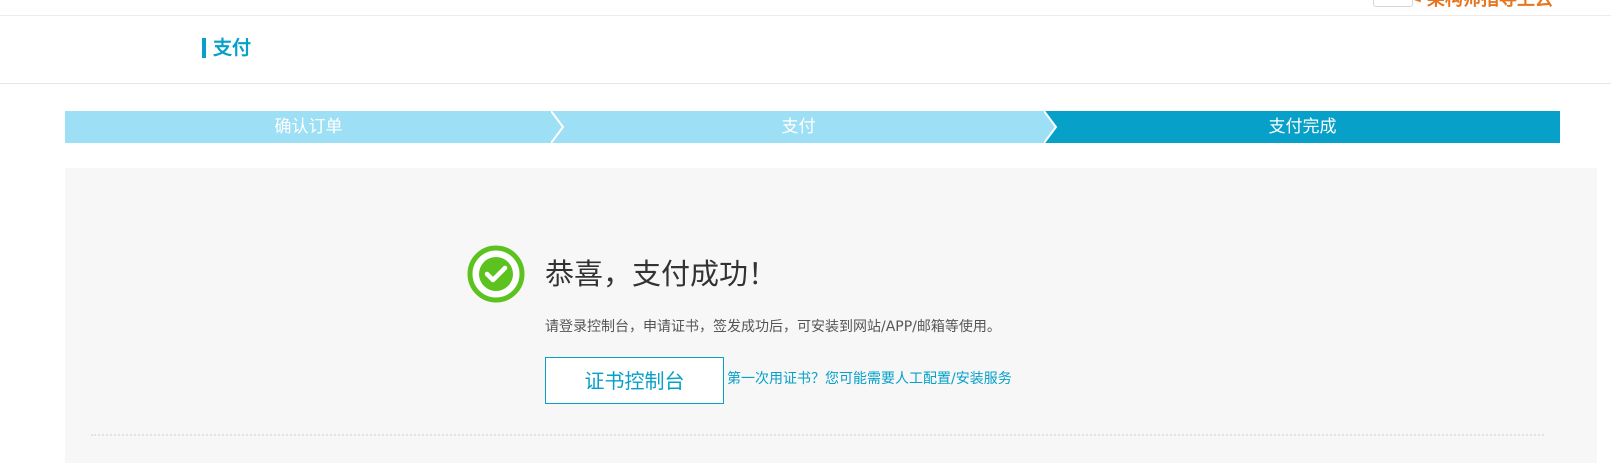 The height and width of the screenshot is (463, 1611). What do you see at coordinates (805, 50) in the screenshot?
I see `page-header: 支付` at bounding box center [805, 50].